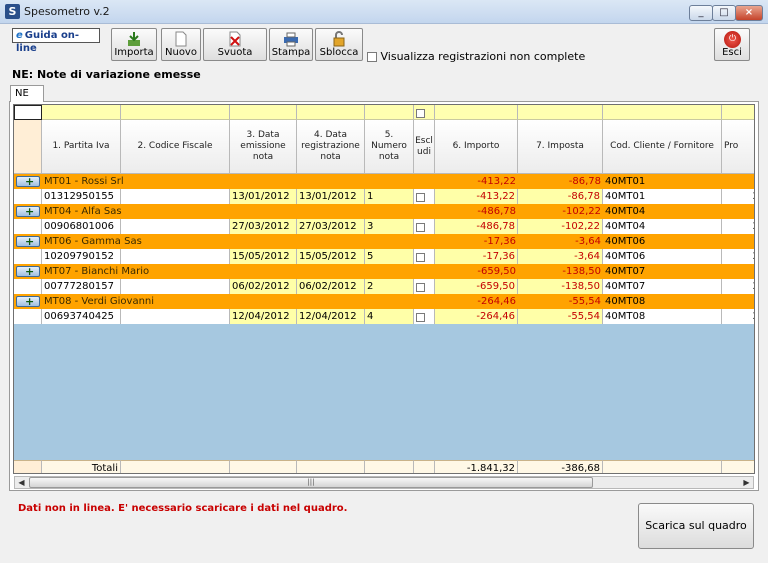 The image size is (768, 563). What do you see at coordinates (476, 196) in the screenshot?
I see `cell-importo: -413,22` at bounding box center [476, 196].